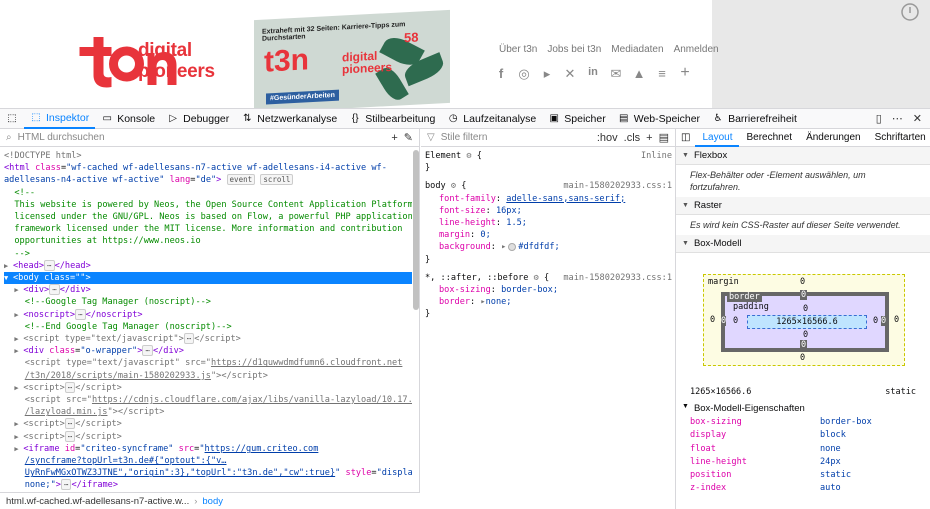  Describe the element at coordinates (803, 422) in the screenshot. I see `prop-row: box-sizing border-box` at that location.